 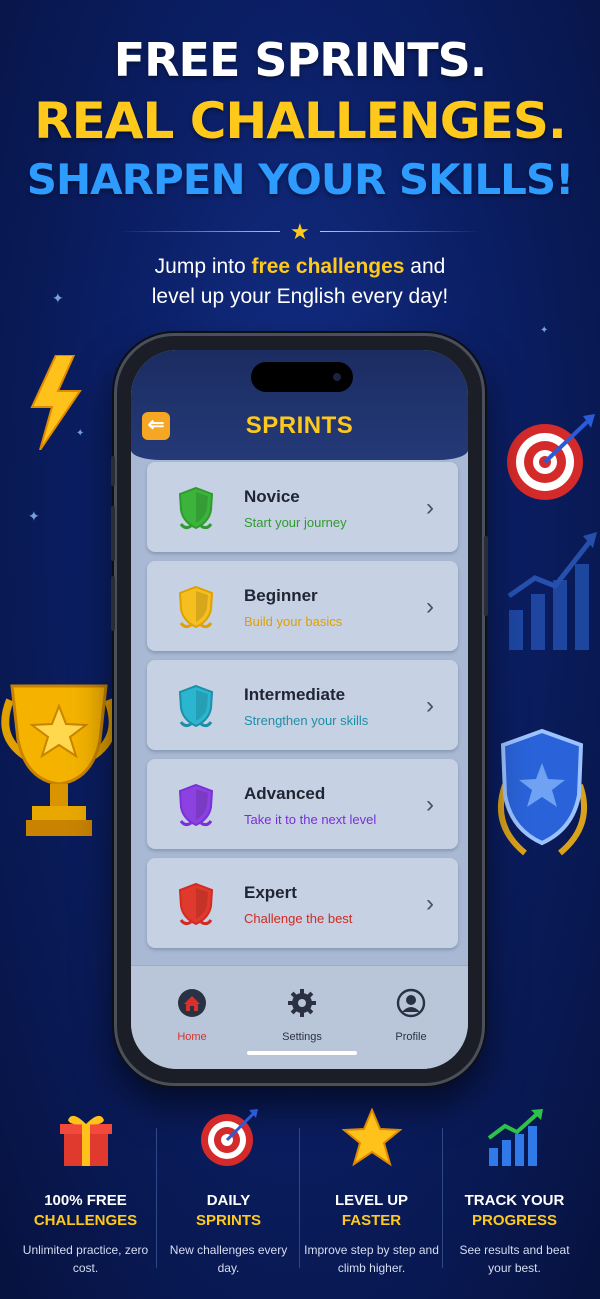 What do you see at coordinates (59, 760) in the screenshot?
I see `trophy-icon` at bounding box center [59, 760].